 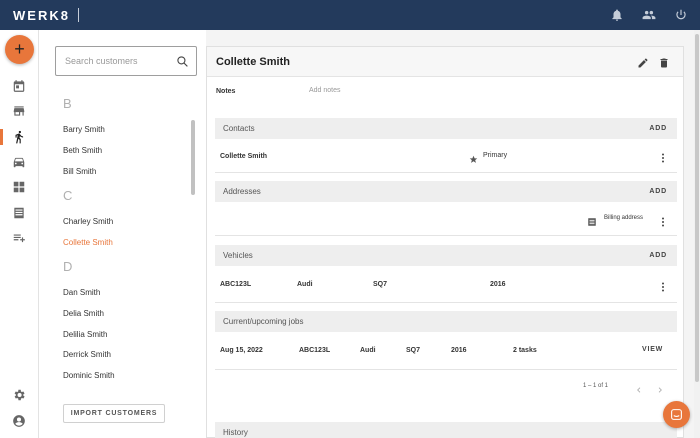 I want to click on contact-name: Collette Smith, so click(x=244, y=156).